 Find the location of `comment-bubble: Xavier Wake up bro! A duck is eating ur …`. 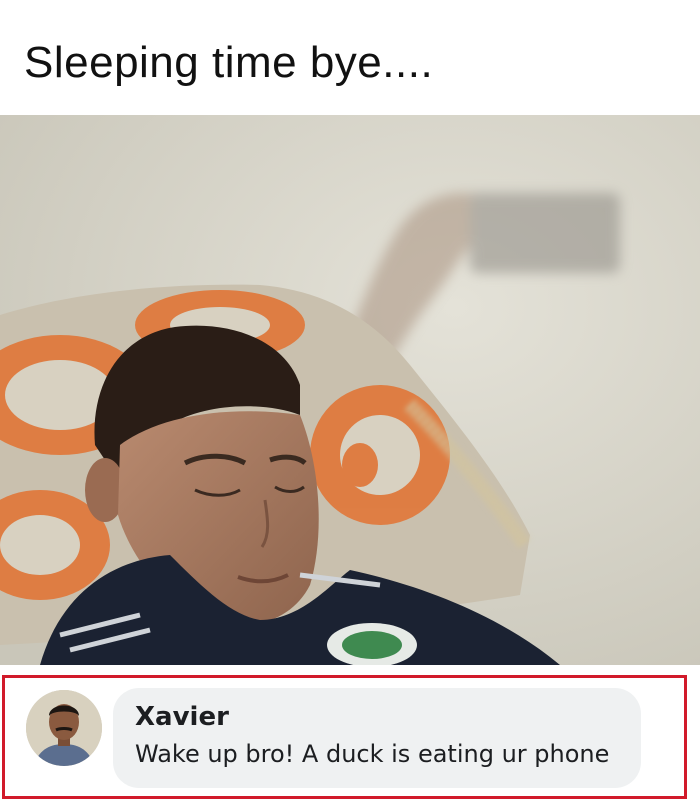

comment-bubble: Xavier Wake up bro! A duck is eating ur … is located at coordinates (377, 738).